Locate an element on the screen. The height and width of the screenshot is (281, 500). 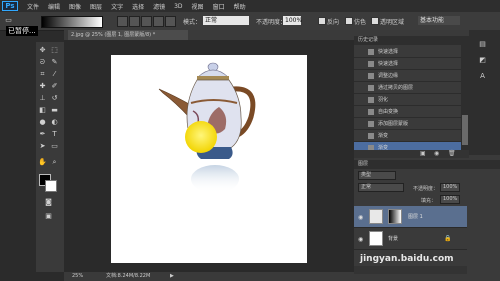
screen-mode-icon: ▣ is located at coordinates (48, 216).